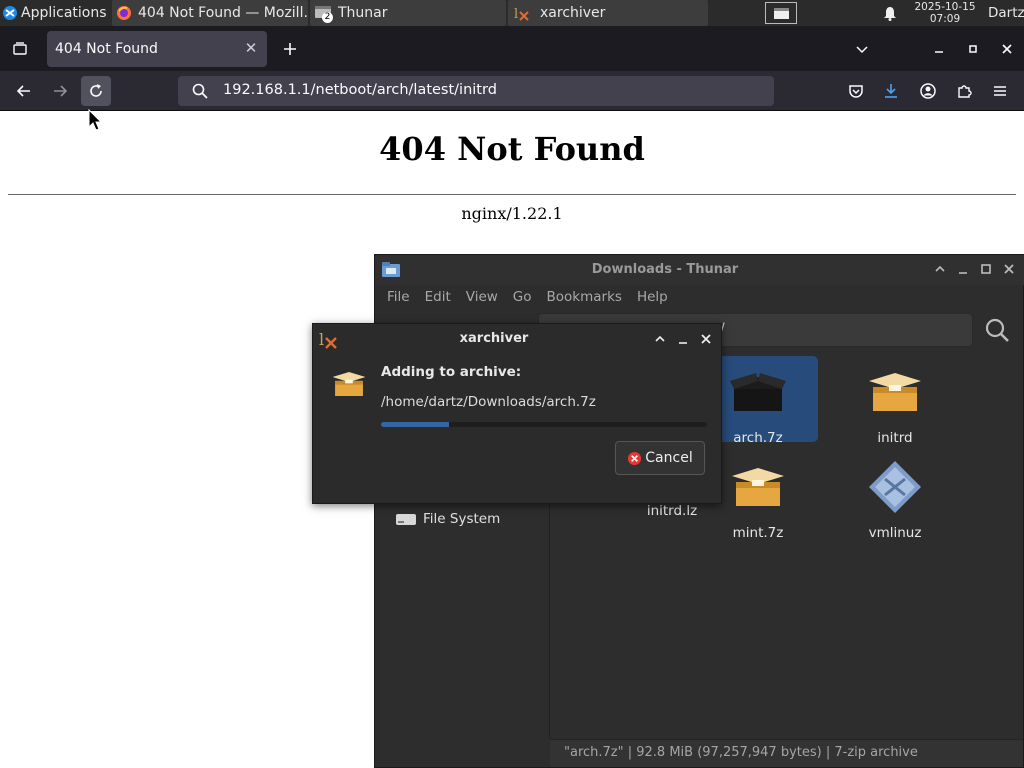 The width and height of the screenshot is (1024, 768). What do you see at coordinates (488, 402) in the screenshot?
I see `archive-path: /home/dartz/Downloads/arch.7z` at bounding box center [488, 402].